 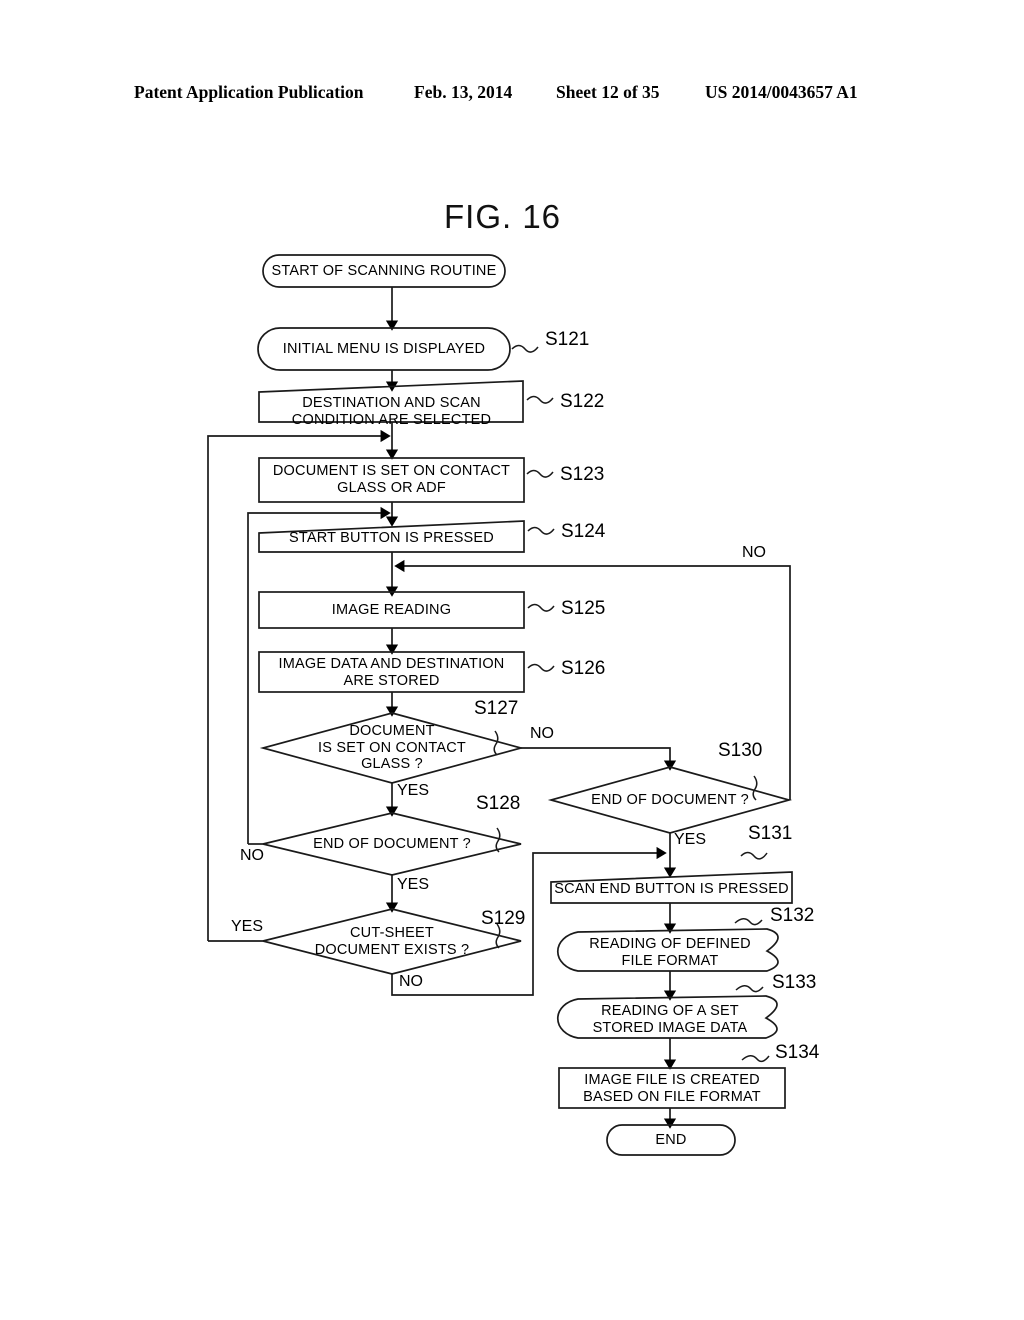 I want to click on edge-label-s128-yes: YES, so click(x=413, y=884).